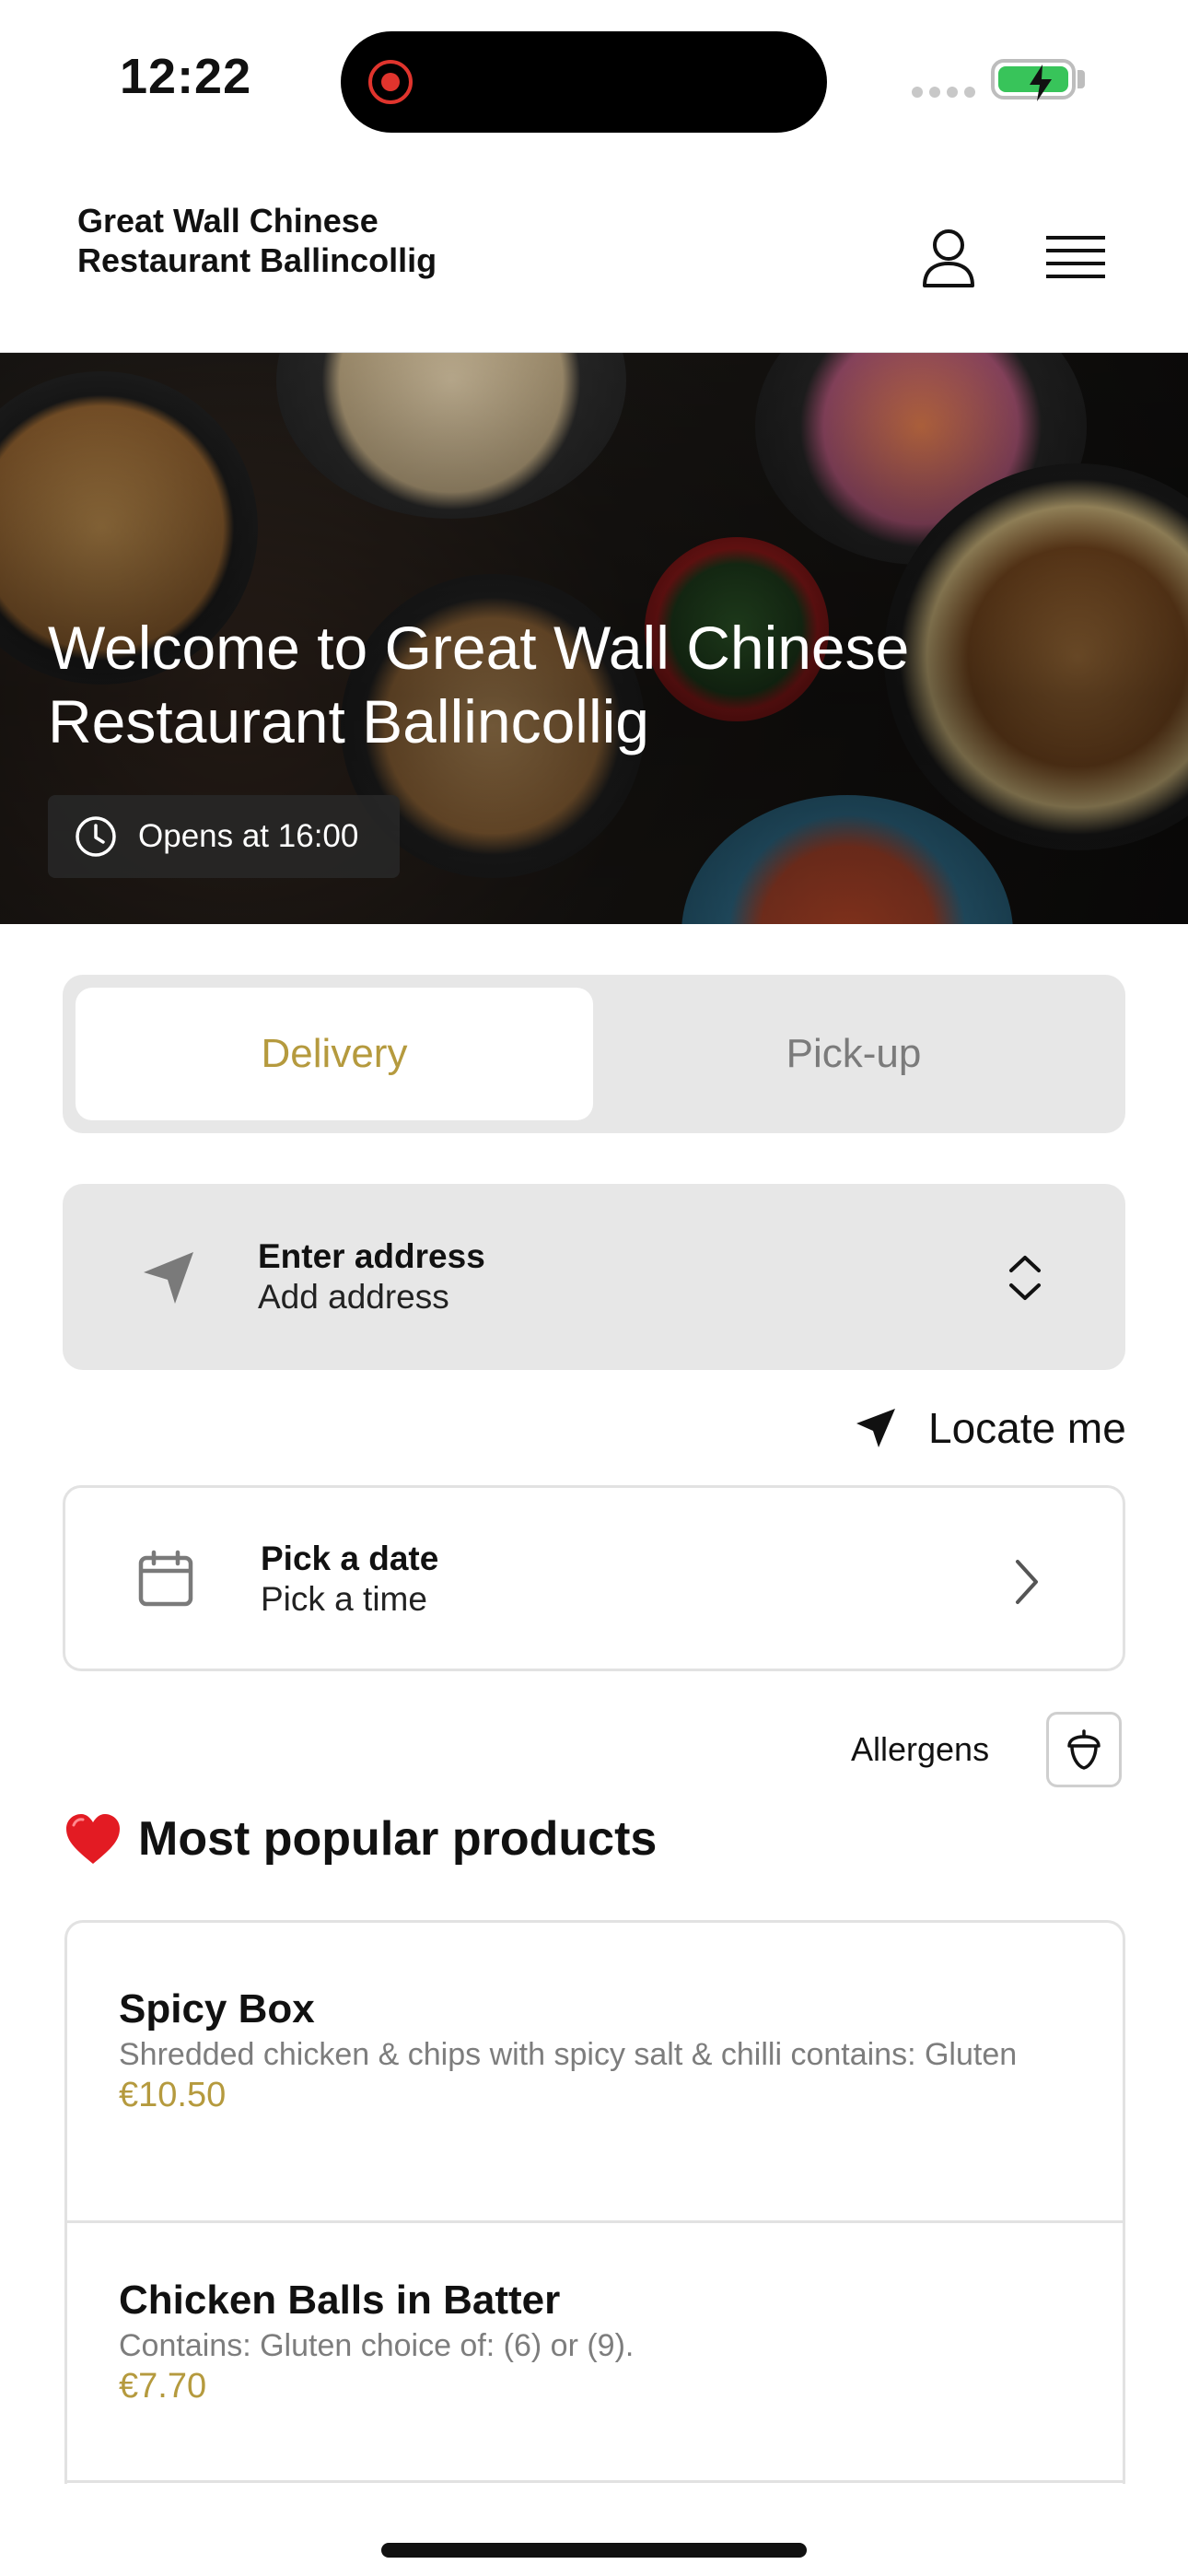 The image size is (1188, 2576). I want to click on hamburger-menu-icon, so click(1075, 257).